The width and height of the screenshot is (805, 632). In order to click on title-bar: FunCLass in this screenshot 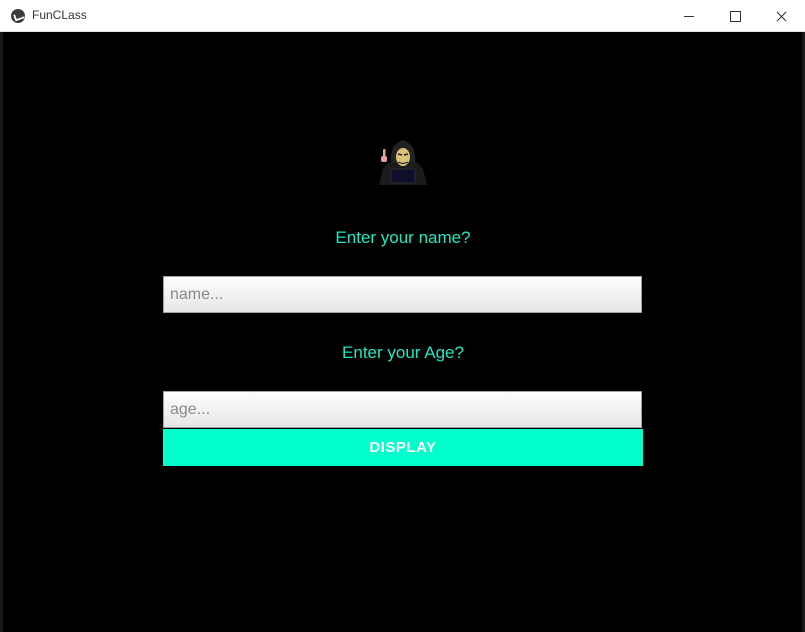, I will do `click(402, 16)`.